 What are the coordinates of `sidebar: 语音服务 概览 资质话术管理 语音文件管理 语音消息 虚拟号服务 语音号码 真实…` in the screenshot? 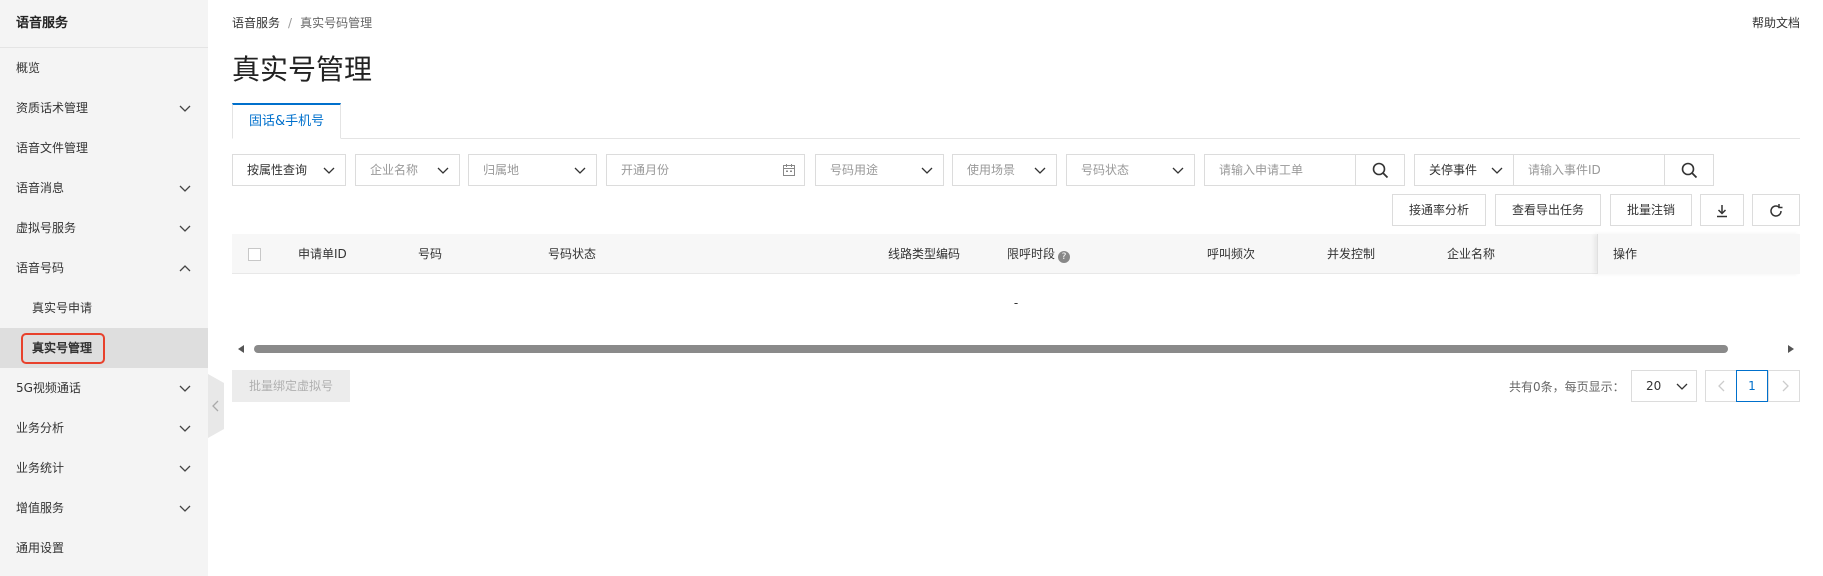 It's located at (104, 288).